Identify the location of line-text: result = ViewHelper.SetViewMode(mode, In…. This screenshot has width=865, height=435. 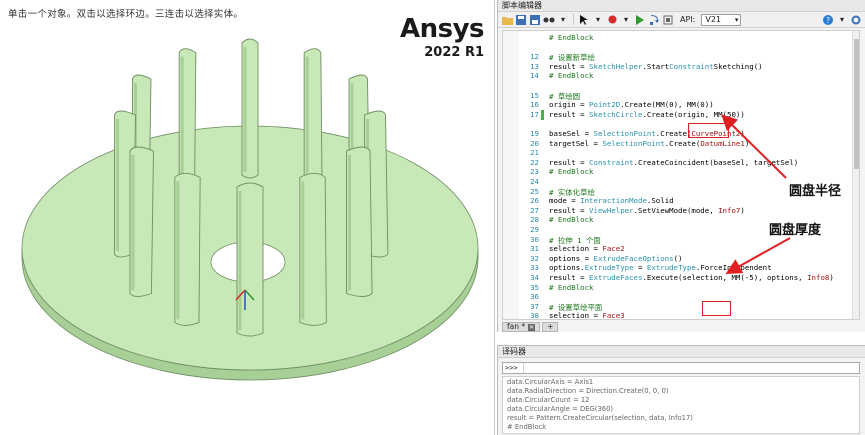
(647, 210).